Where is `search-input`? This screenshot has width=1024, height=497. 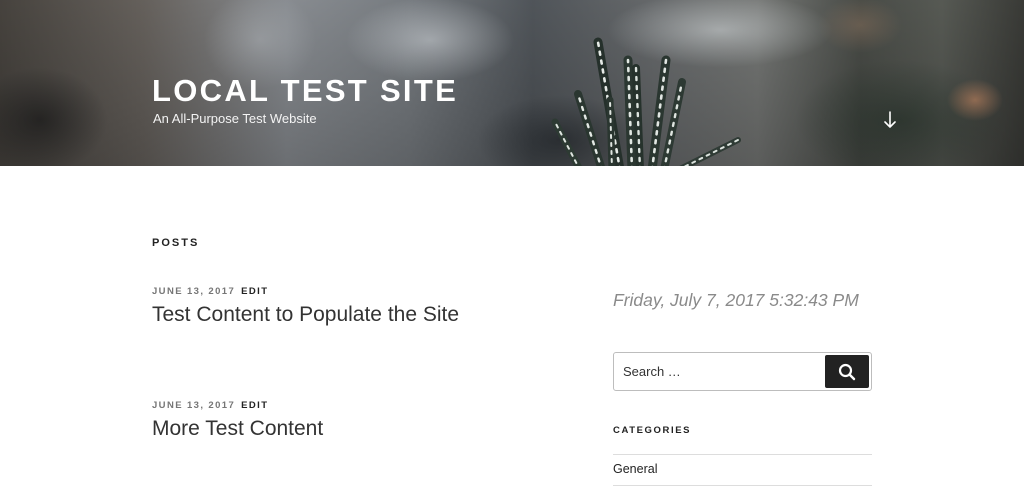 search-input is located at coordinates (719, 371).